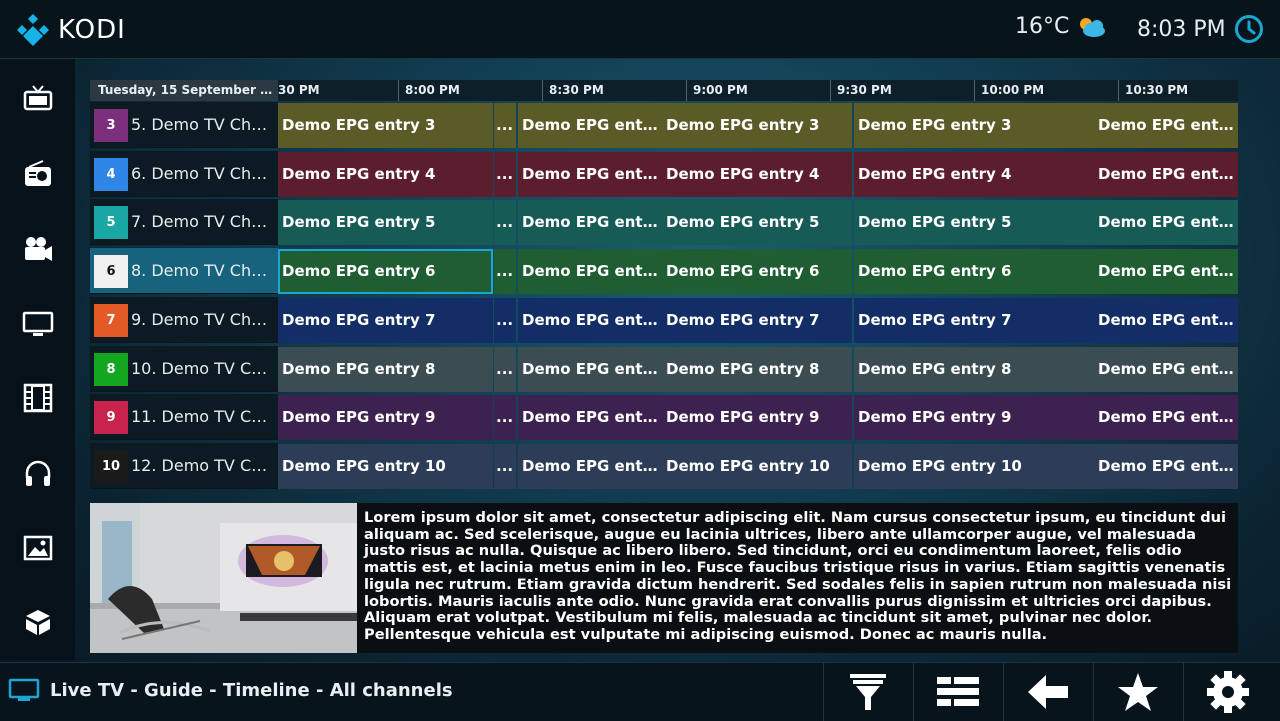 The width and height of the screenshot is (1280, 721). What do you see at coordinates (299, 90) in the screenshot?
I see `time-label: 30 PM` at bounding box center [299, 90].